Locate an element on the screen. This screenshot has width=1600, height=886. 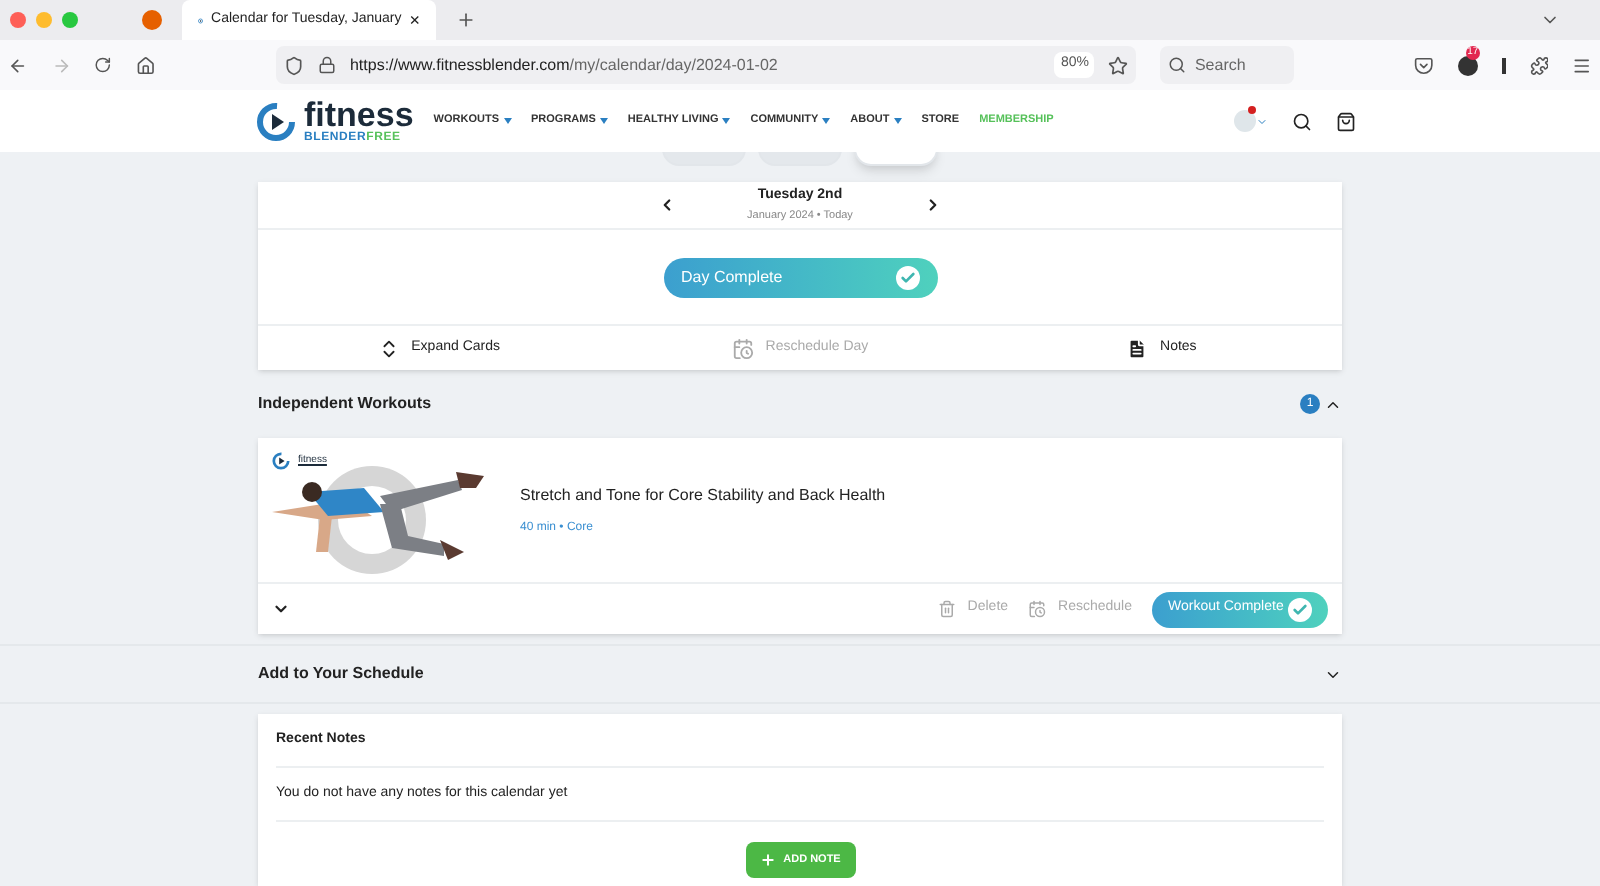
shield-icon is located at coordinates (293, 65).